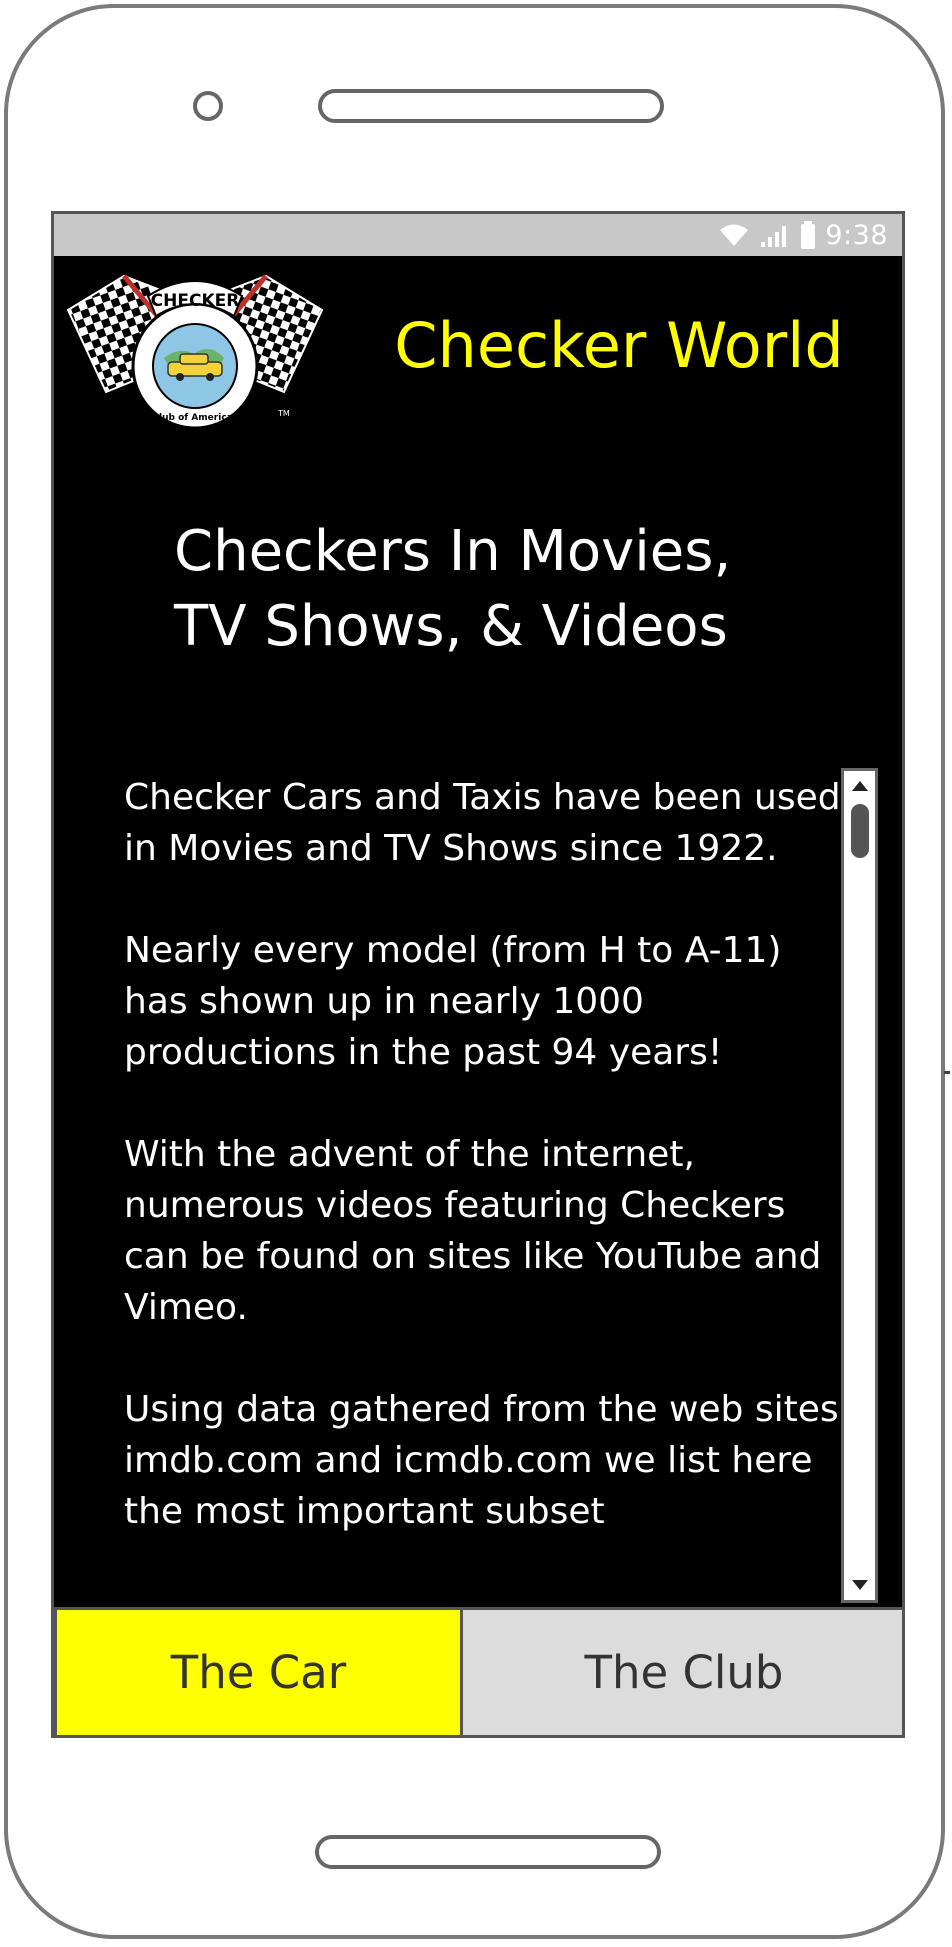 The width and height of the screenshot is (952, 1947). Describe the element at coordinates (808, 235) in the screenshot. I see `battery-icon` at that location.